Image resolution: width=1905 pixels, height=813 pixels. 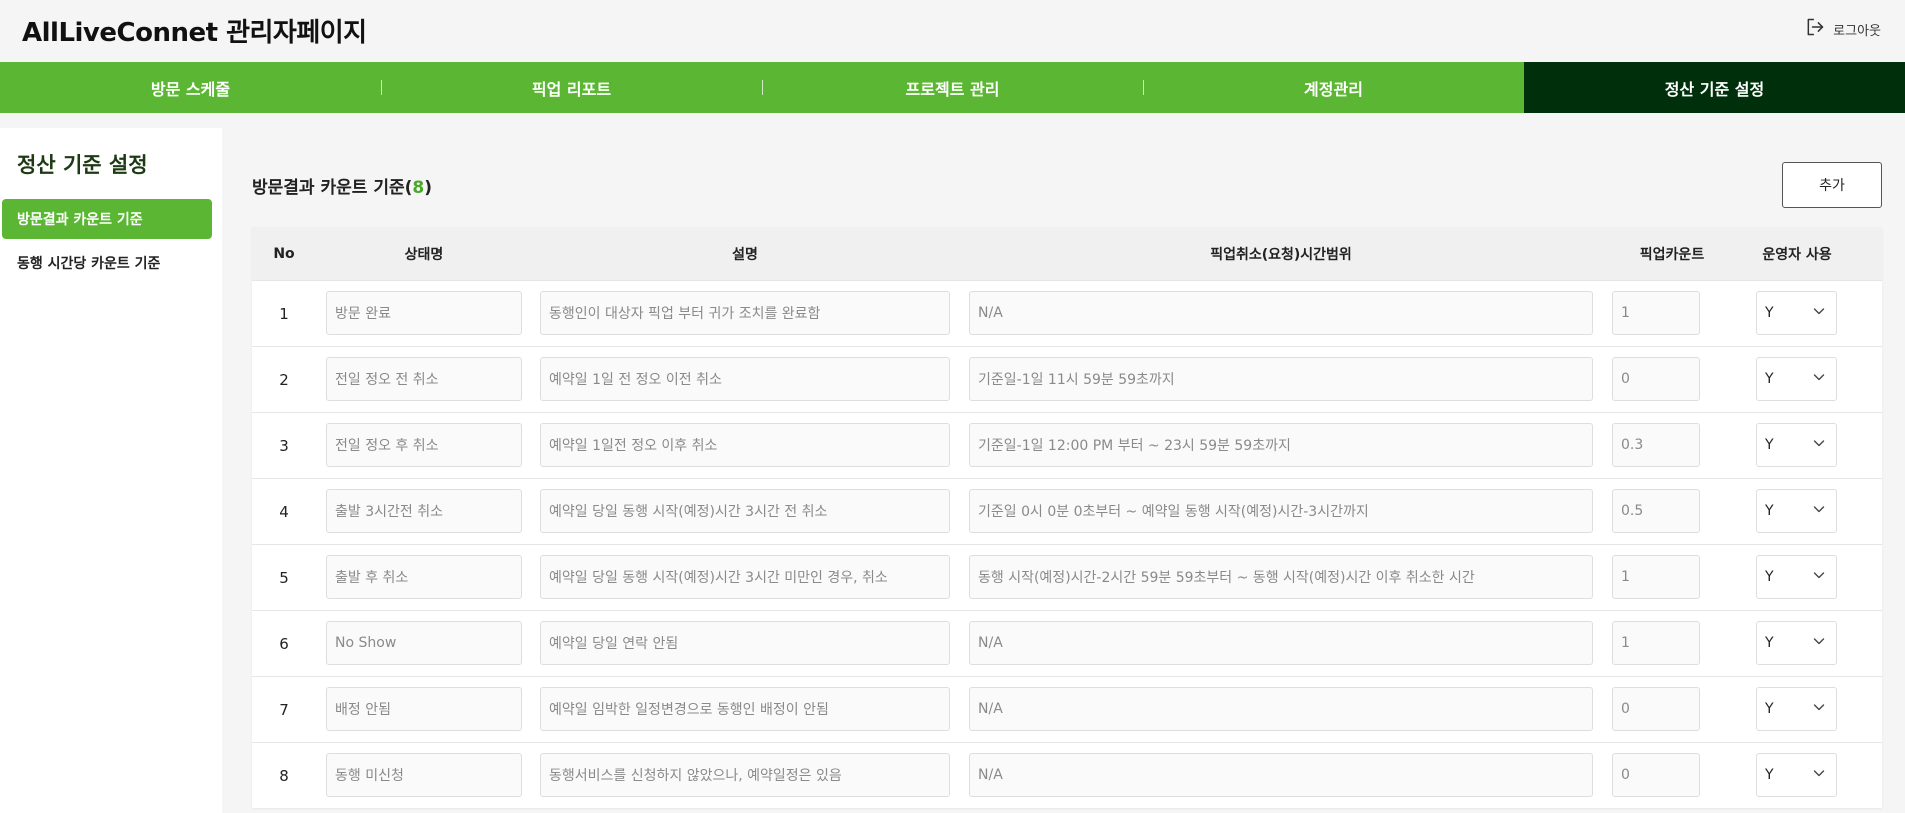 I want to click on logout-icon, so click(x=1815, y=29).